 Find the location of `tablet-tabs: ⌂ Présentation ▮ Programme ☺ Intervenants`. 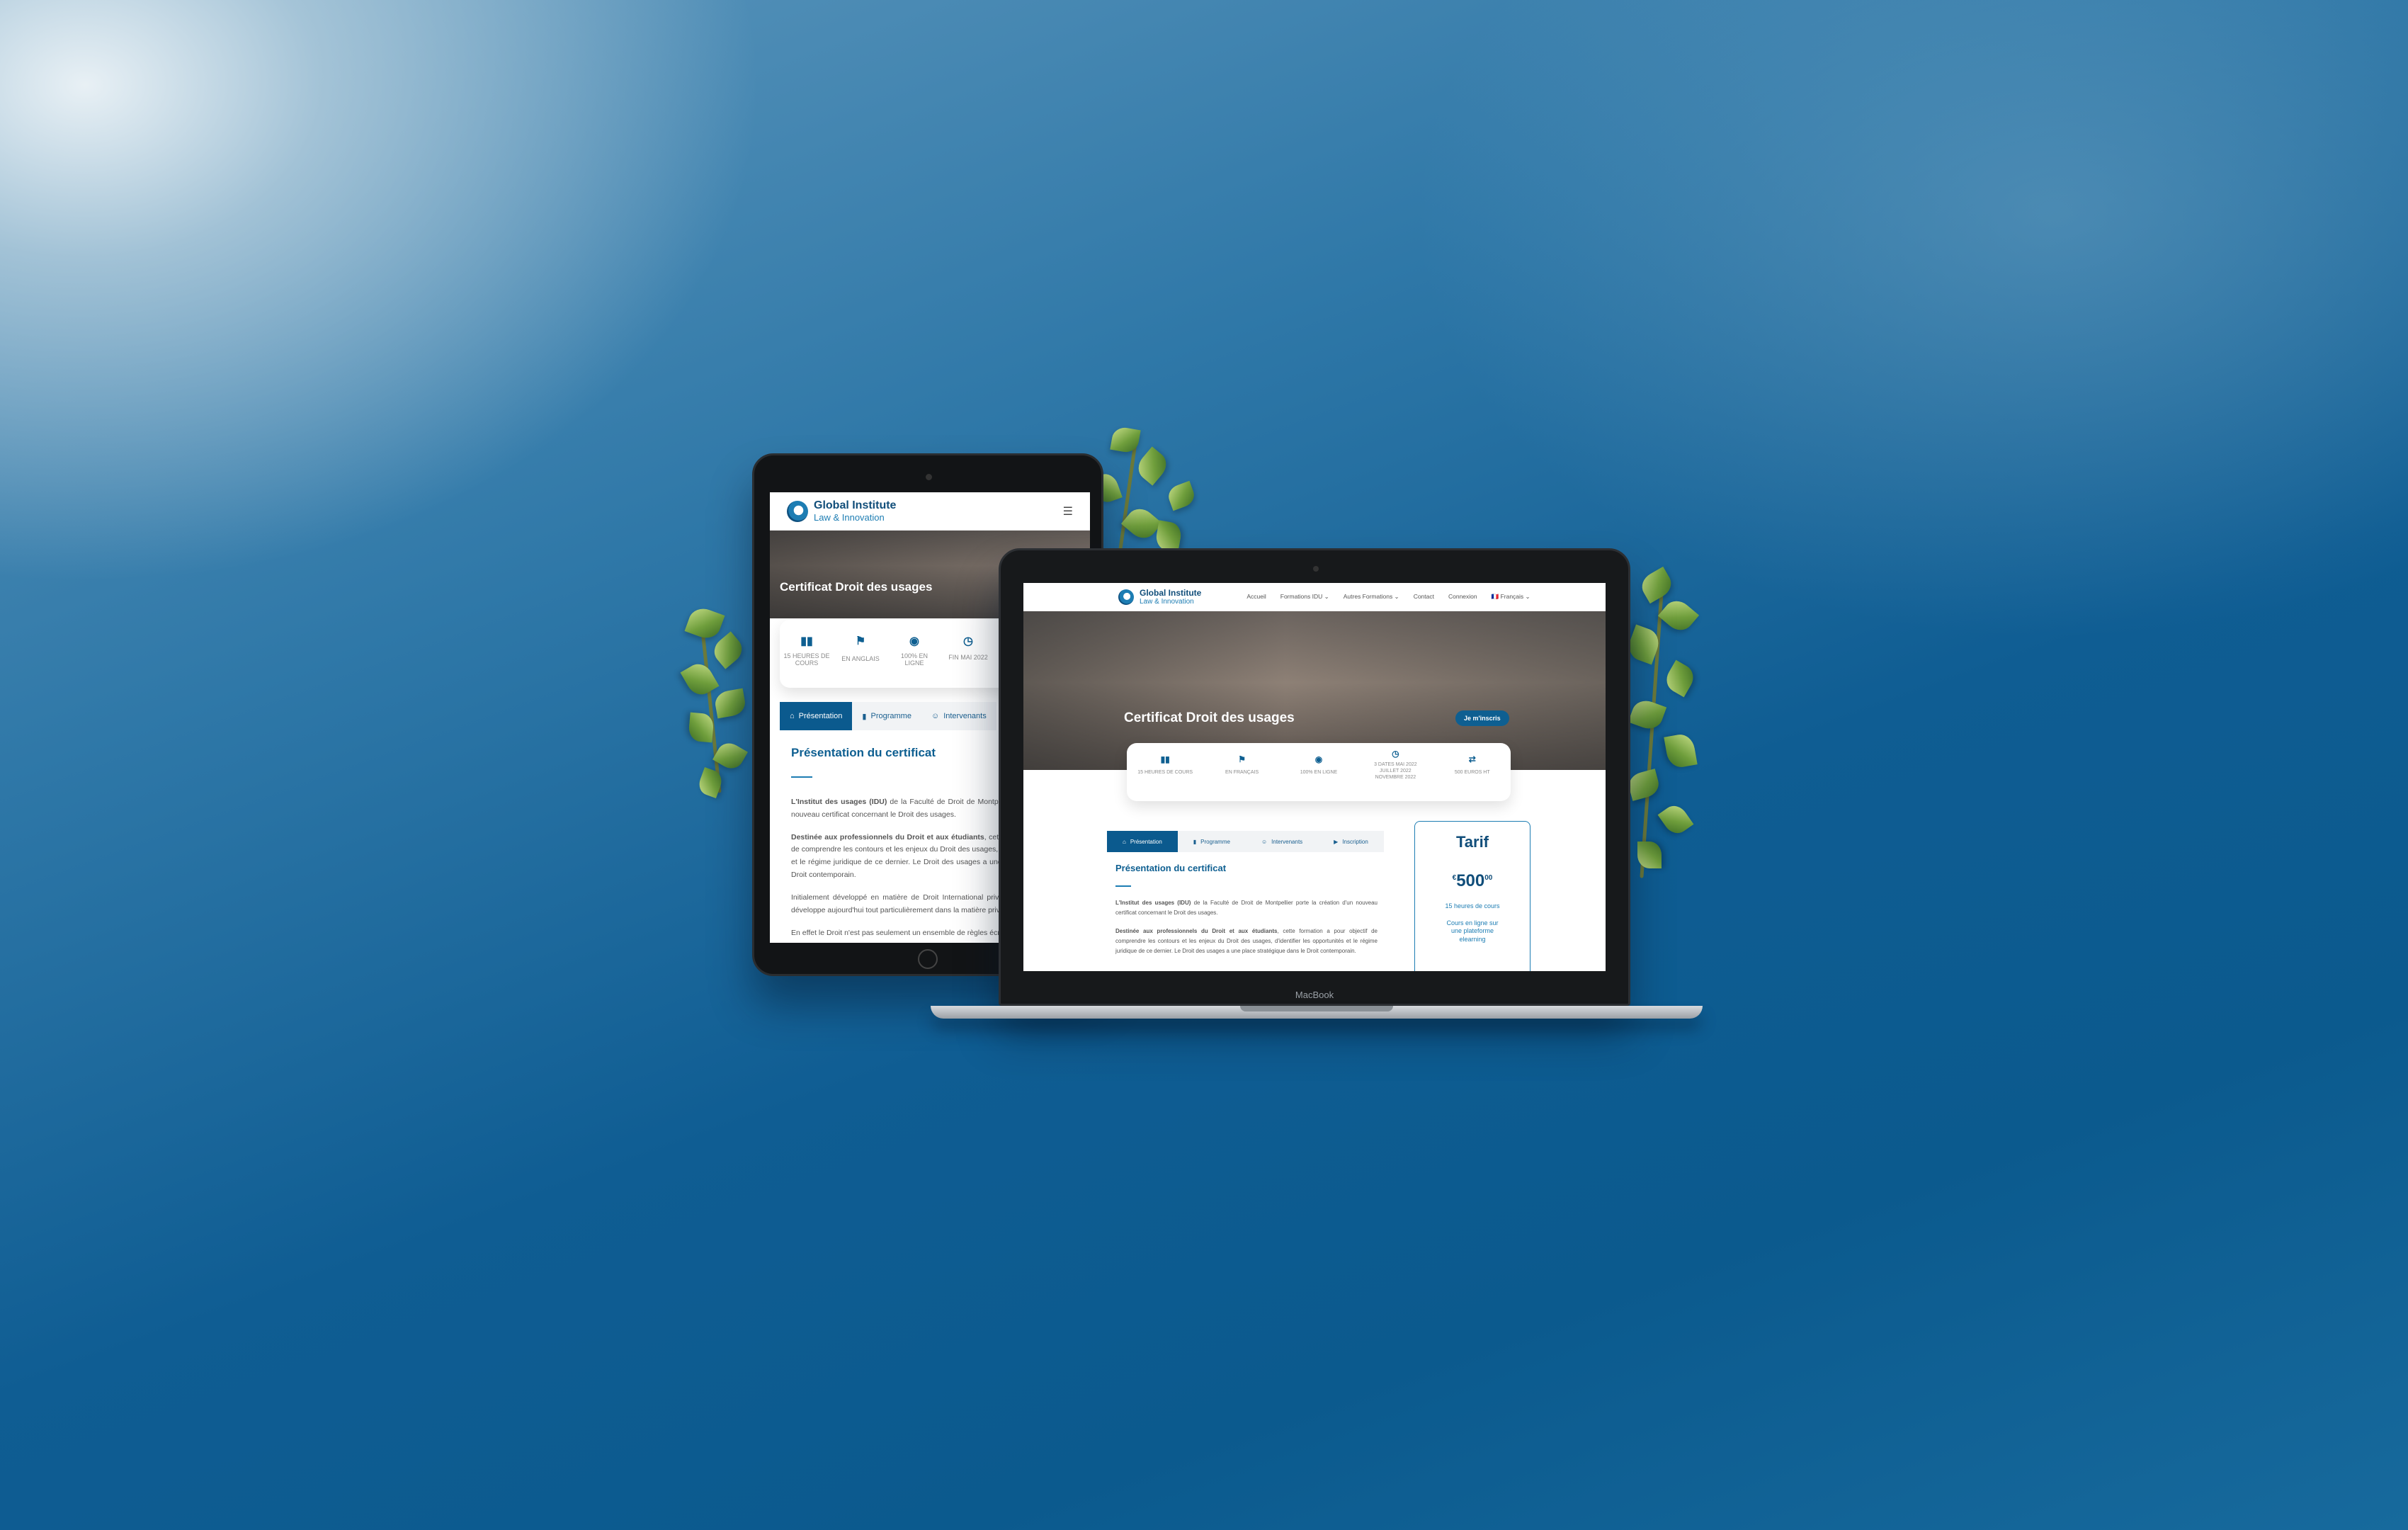

tablet-tabs: ⌂ Présentation ▮ Programme ☺ Intervenants is located at coordinates (888, 716).